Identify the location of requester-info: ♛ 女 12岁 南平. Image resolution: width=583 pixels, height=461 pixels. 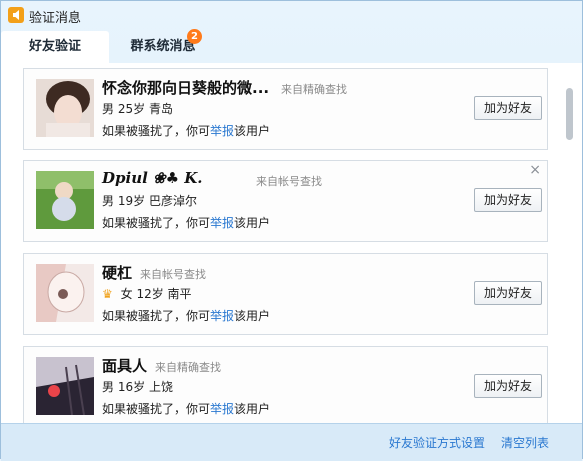
(147, 293).